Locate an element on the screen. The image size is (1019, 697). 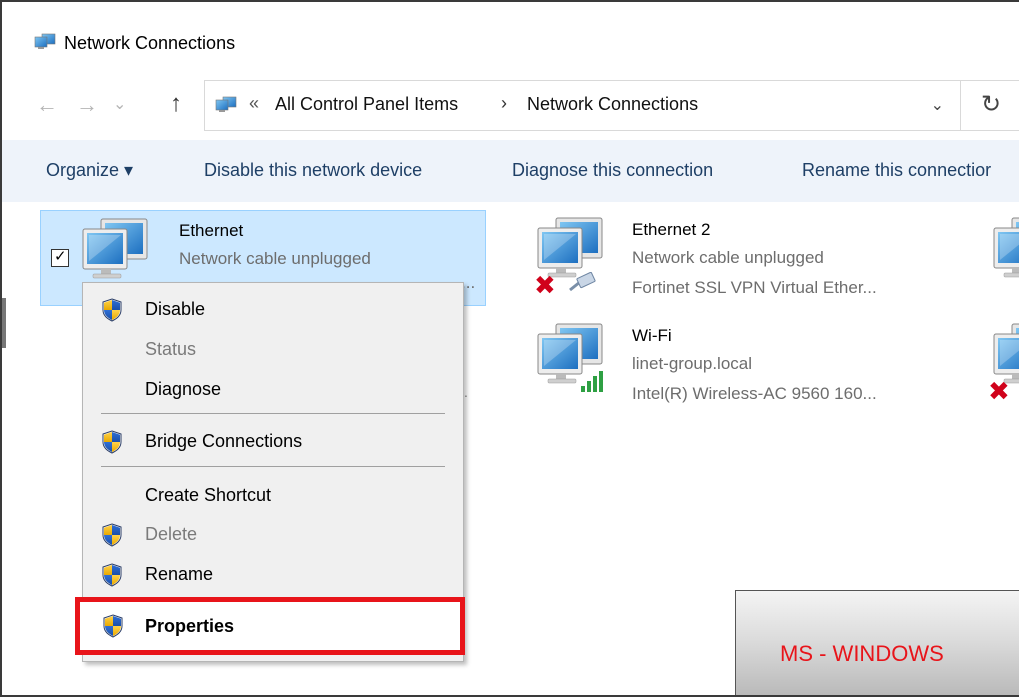
recent-locations-chevron-icon: ⌄ is located at coordinates (119, 104).